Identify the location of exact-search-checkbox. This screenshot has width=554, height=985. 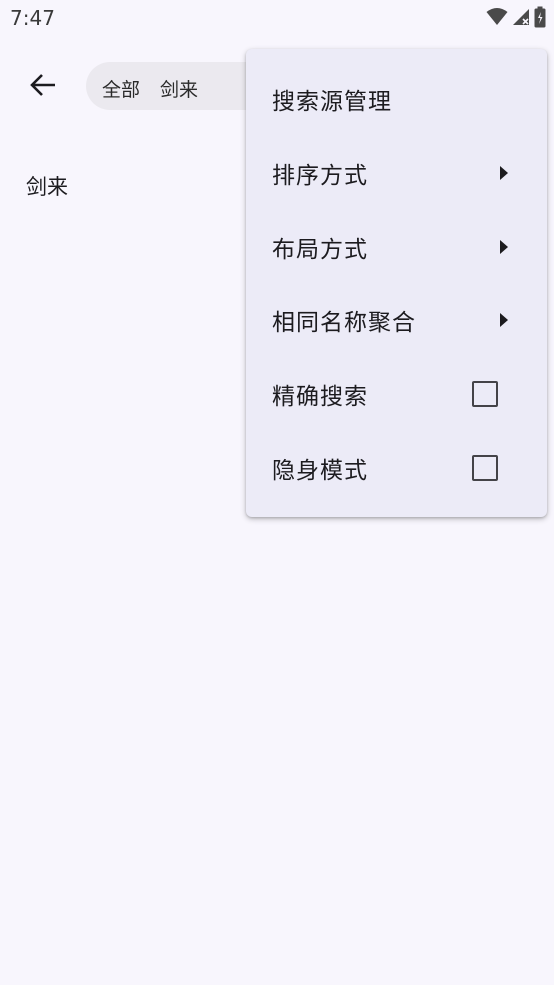
(485, 394).